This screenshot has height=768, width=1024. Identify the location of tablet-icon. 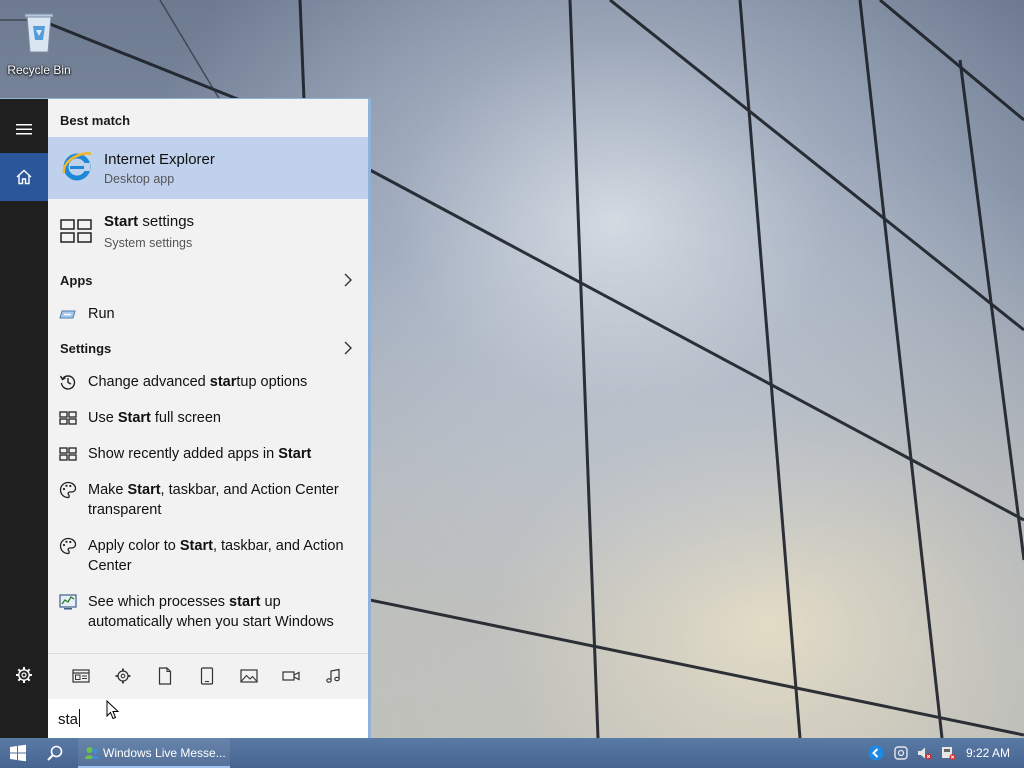
(207, 676).